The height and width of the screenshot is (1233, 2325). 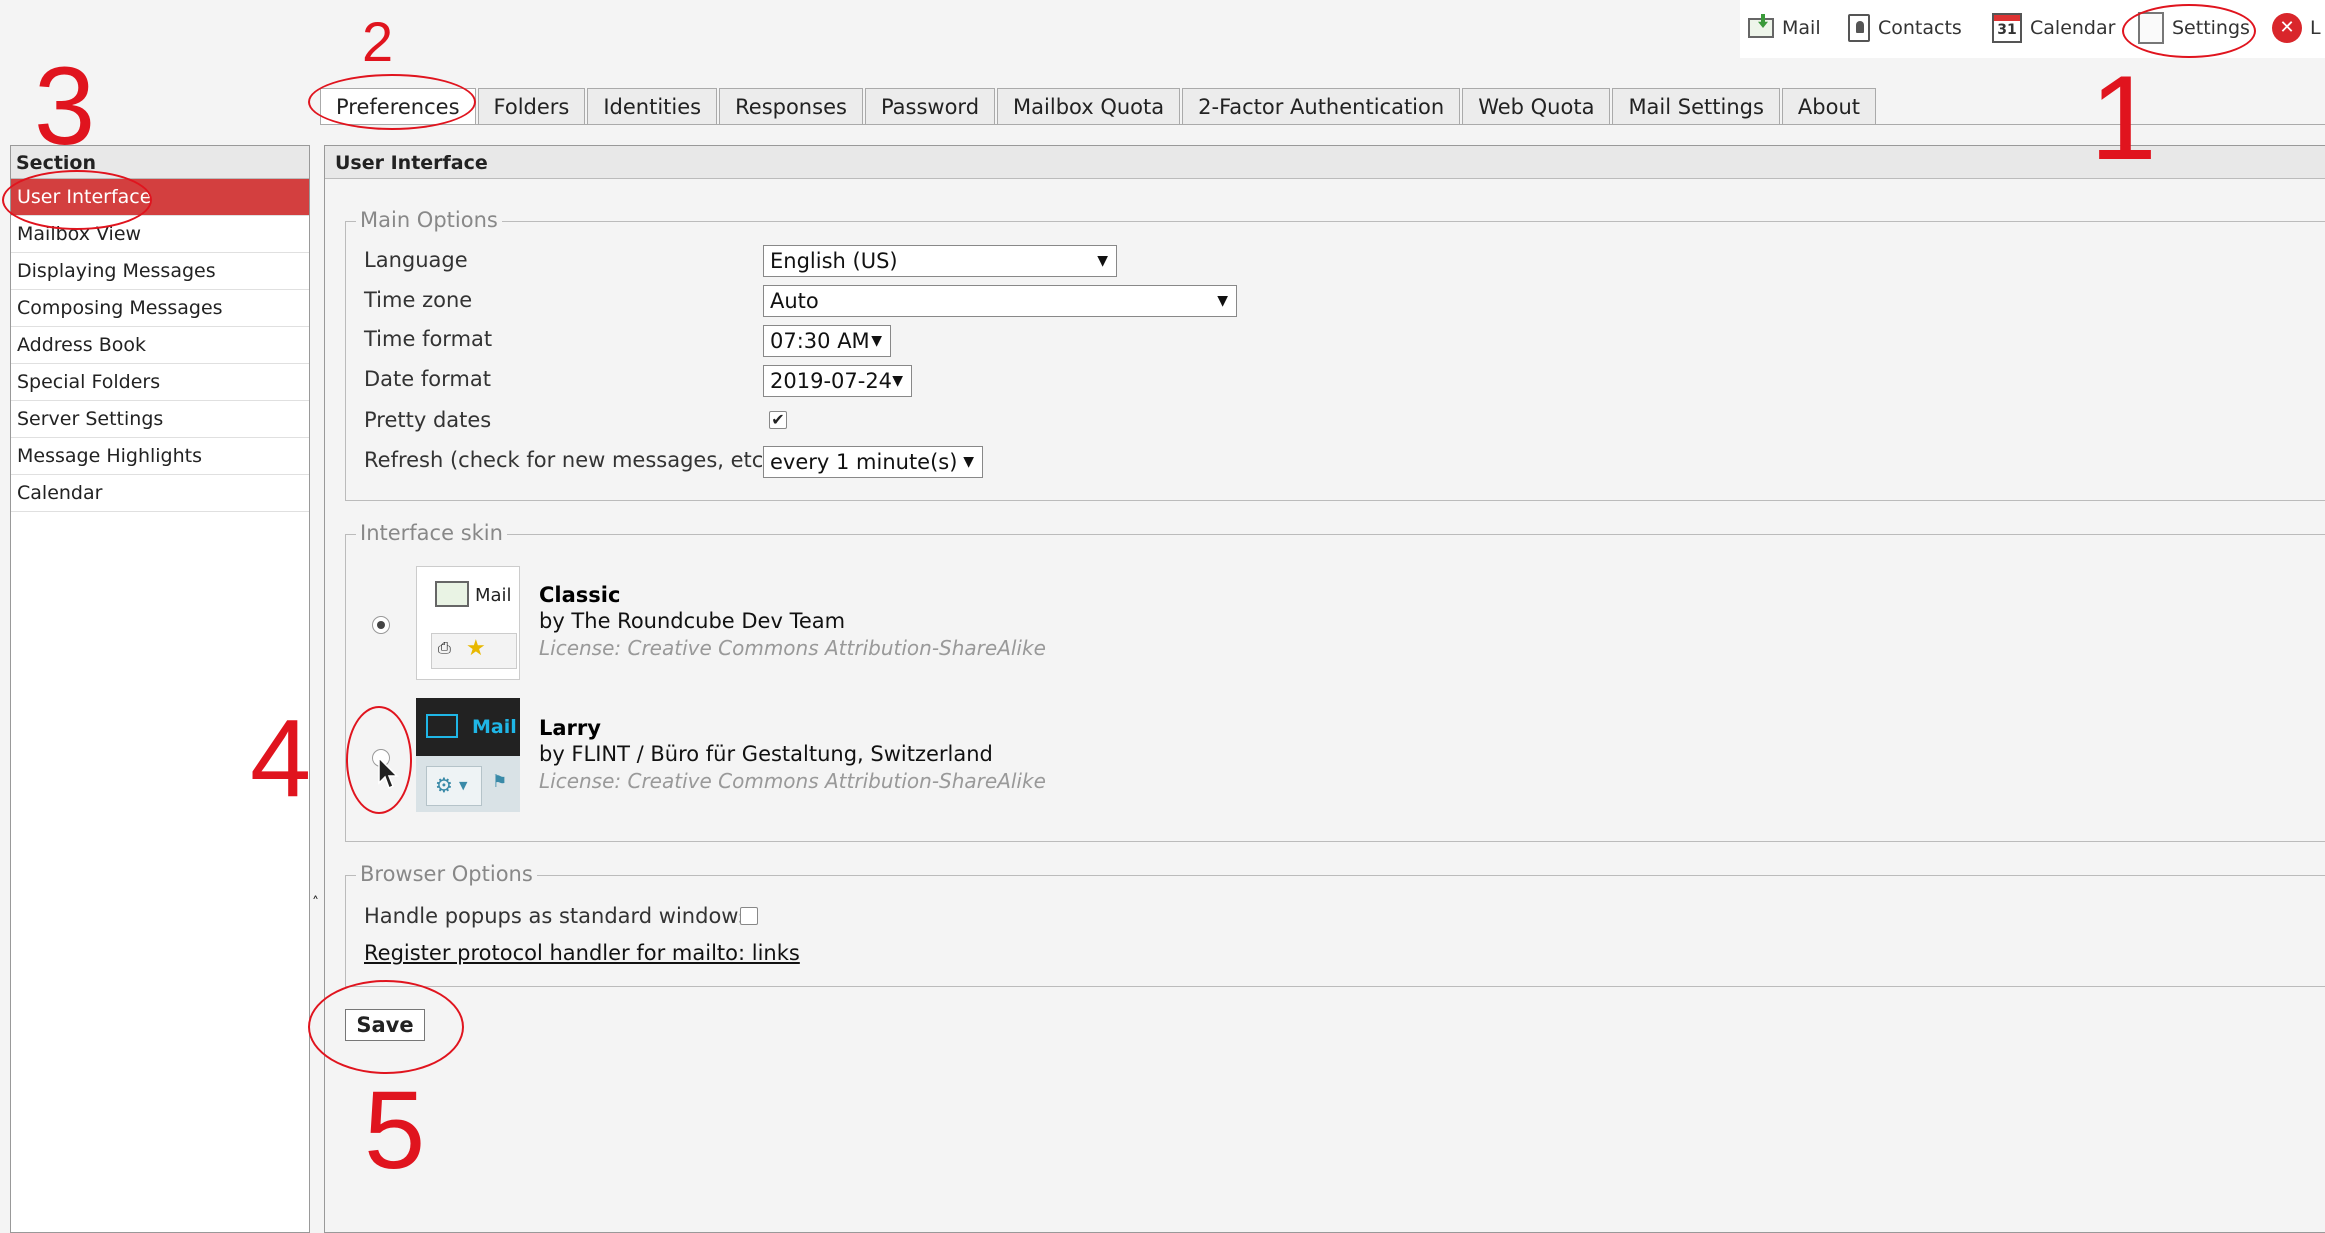 What do you see at coordinates (1920, 28) in the screenshot?
I see `taskbar-contacts-label: Contacts` at bounding box center [1920, 28].